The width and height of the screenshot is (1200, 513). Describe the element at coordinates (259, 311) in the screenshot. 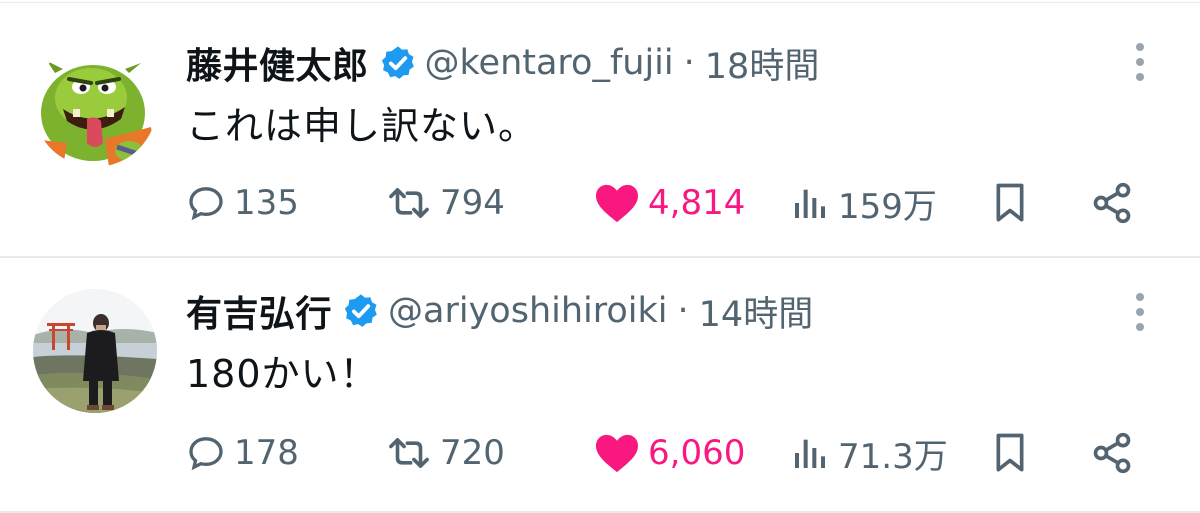

I see `display-name: 有吉弘行` at that location.